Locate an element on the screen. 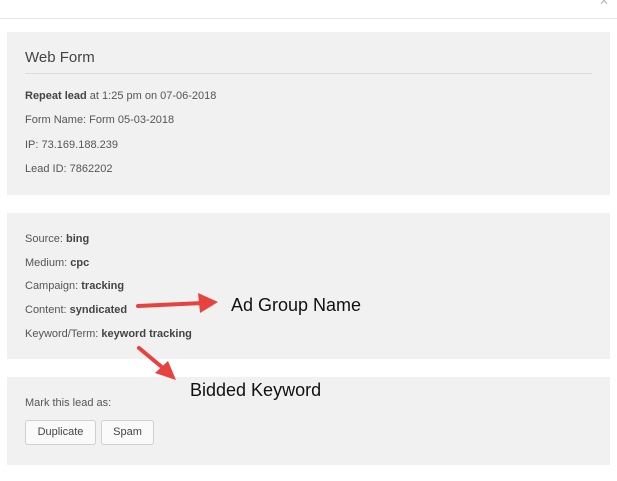 The height and width of the screenshot is (481, 617). arrow-head-ad-group is located at coordinates (208, 303).